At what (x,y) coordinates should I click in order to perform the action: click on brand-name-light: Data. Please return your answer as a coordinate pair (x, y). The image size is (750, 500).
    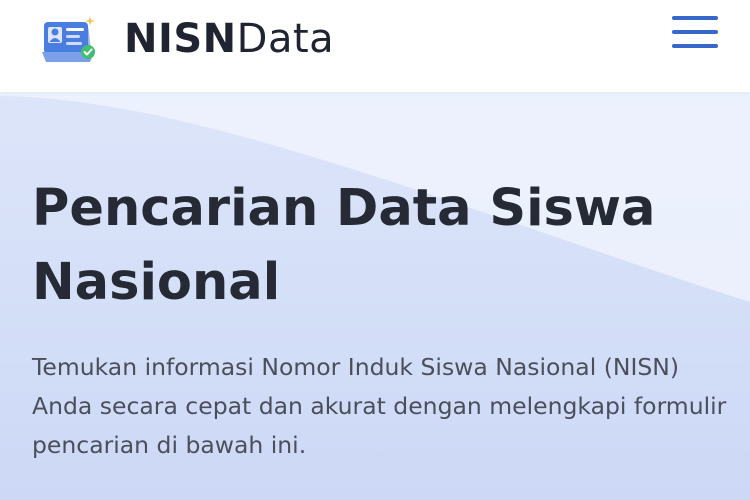
    Looking at the image, I should click on (285, 39).